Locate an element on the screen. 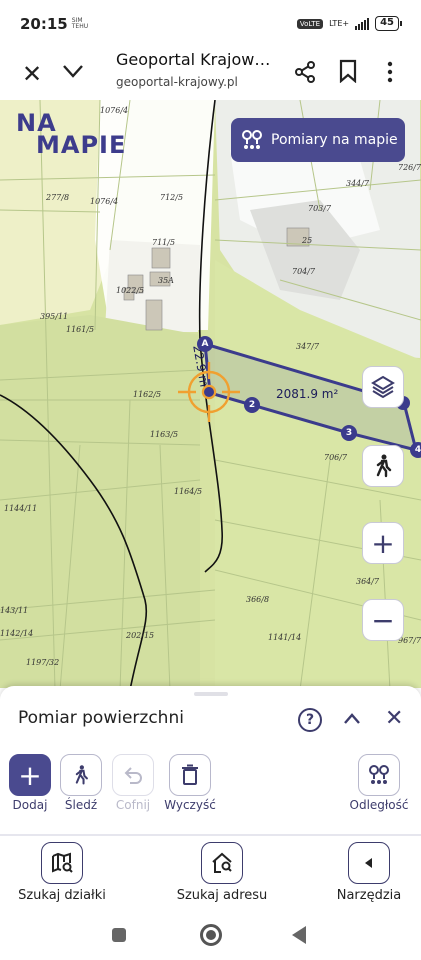  zoom-out-button: − is located at coordinates (383, 620).